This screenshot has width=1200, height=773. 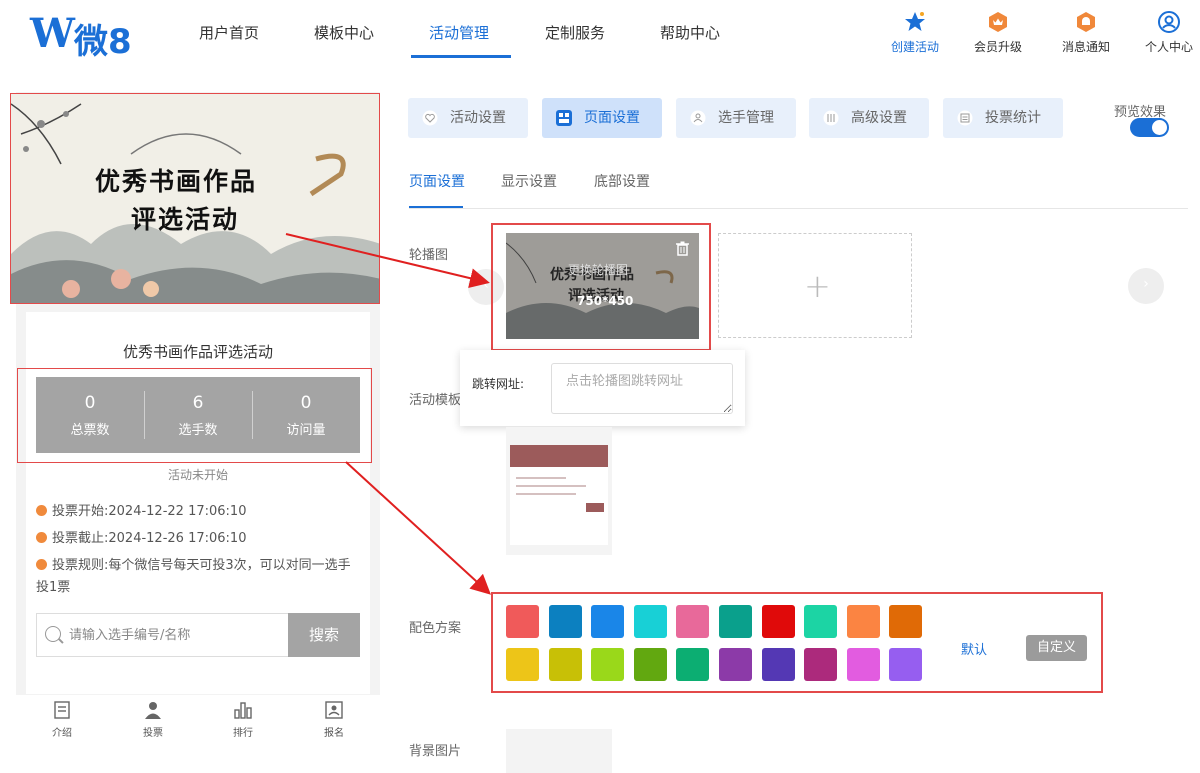 What do you see at coordinates (736, 118) in the screenshot?
I see `tab-contestant-management: 选手管理` at bounding box center [736, 118].